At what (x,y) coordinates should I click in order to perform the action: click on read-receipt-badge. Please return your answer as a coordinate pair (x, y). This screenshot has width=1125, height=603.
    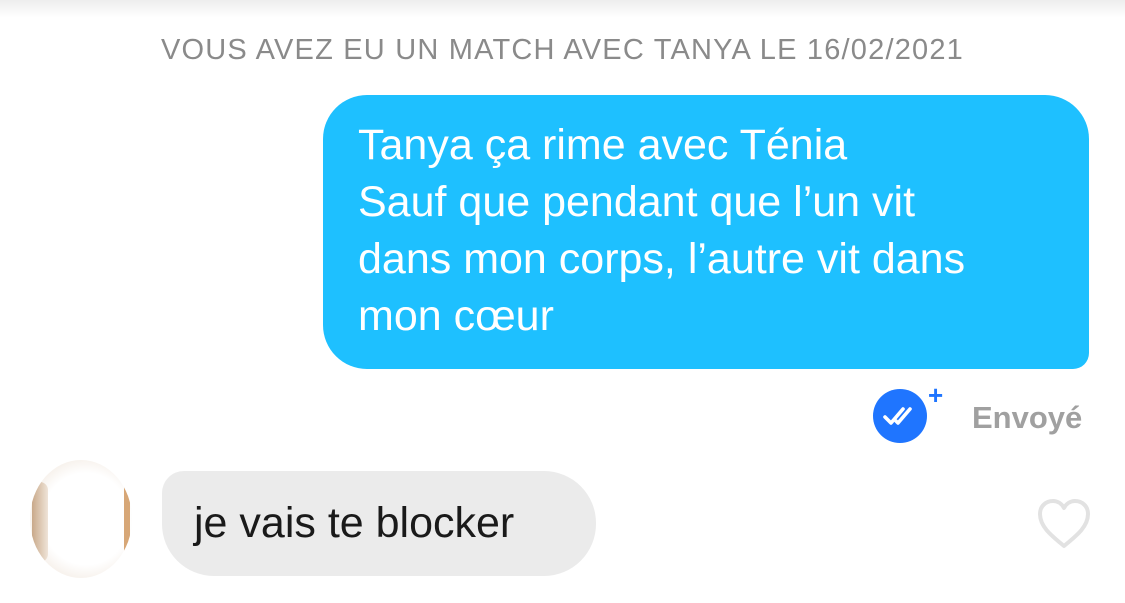
    Looking at the image, I should click on (900, 416).